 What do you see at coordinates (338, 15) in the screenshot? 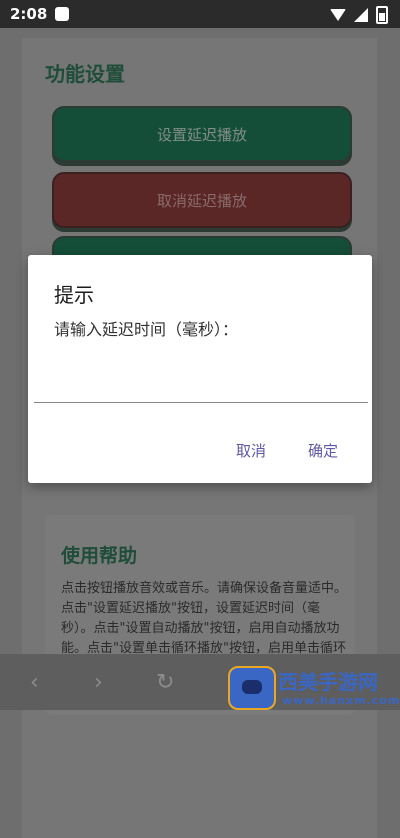
I see `wifi-icon` at bounding box center [338, 15].